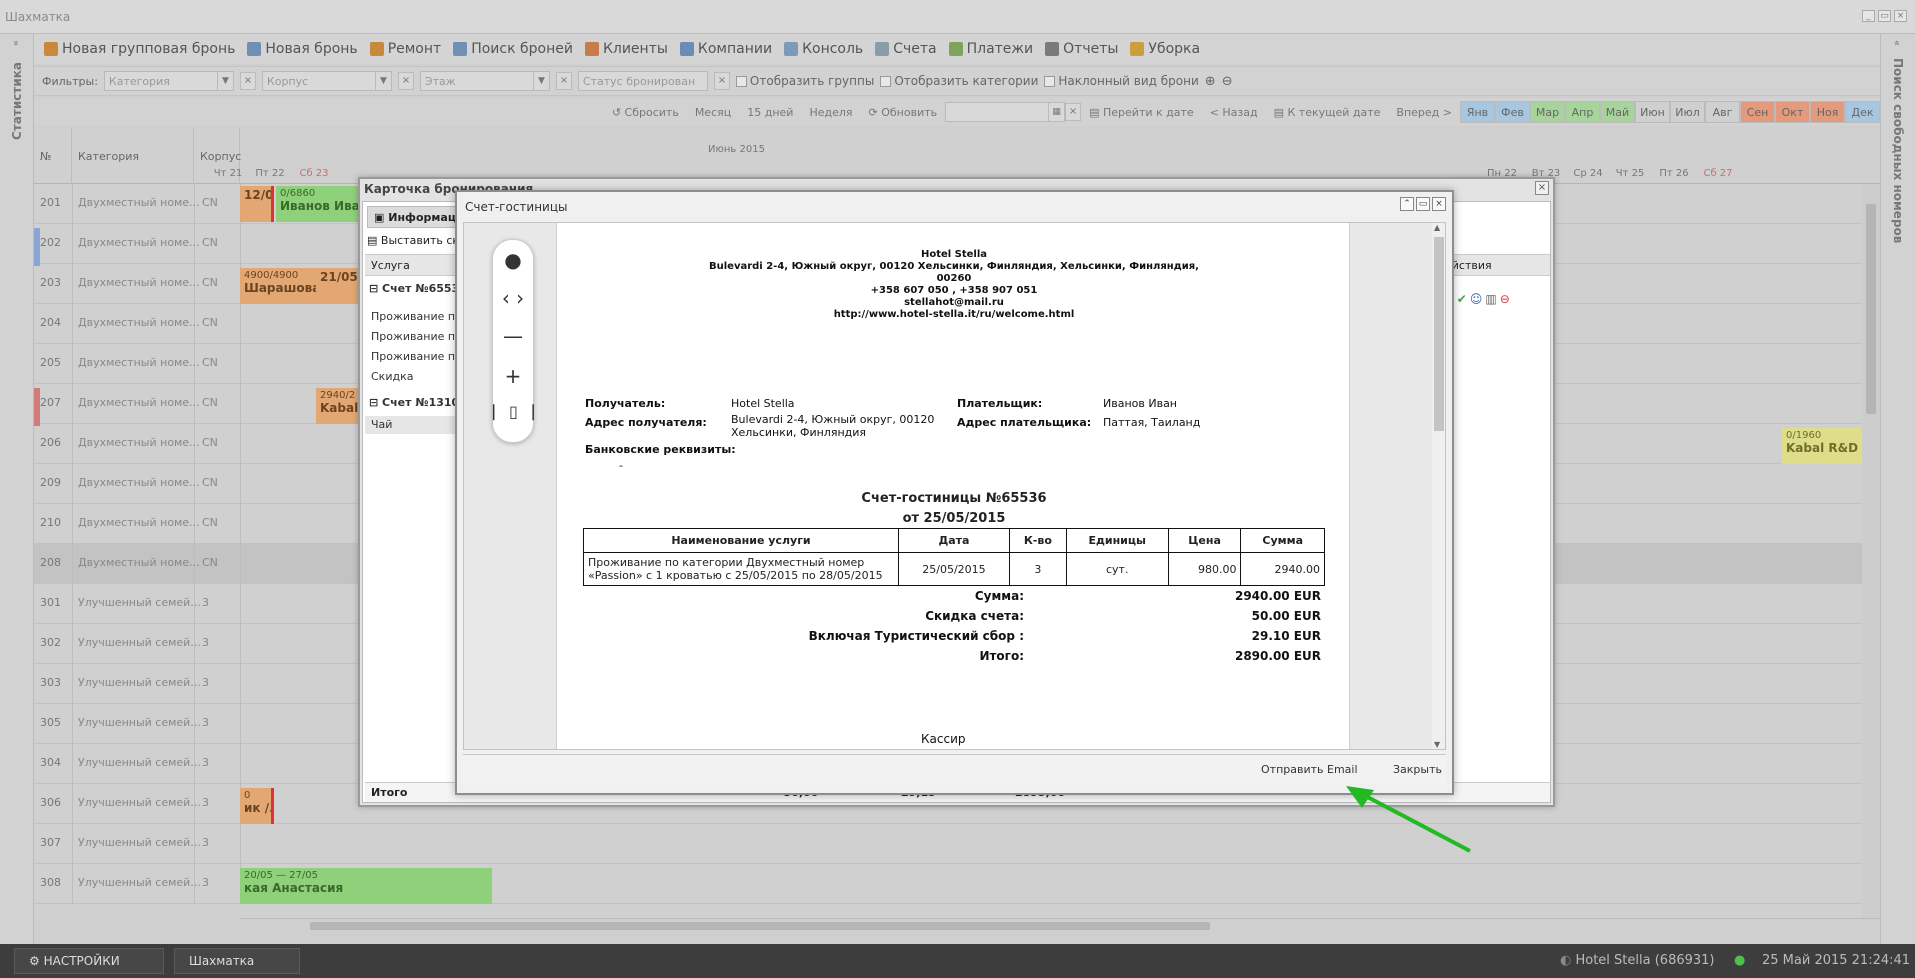 Image resolution: width=1915 pixels, height=978 pixels. I want to click on month-button: Июл, so click(1687, 112).